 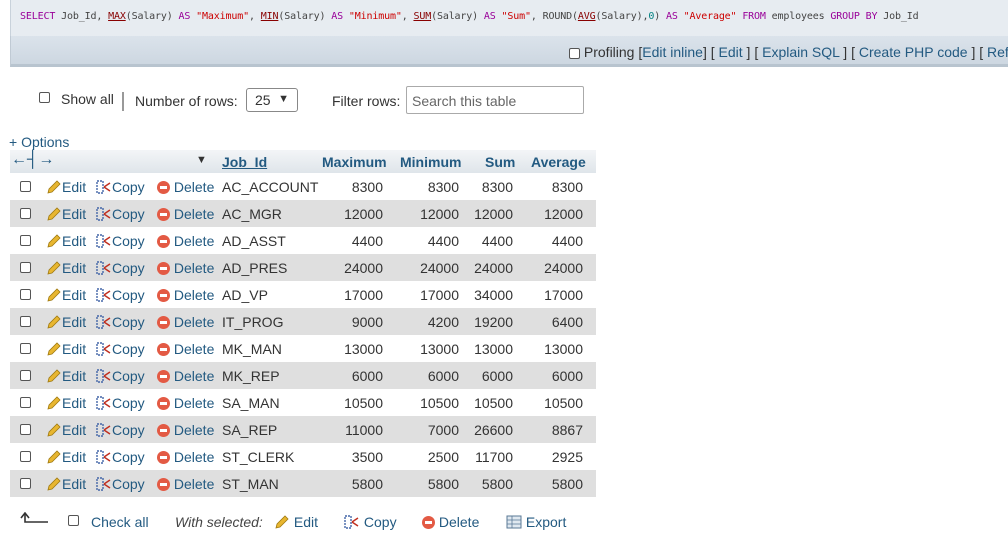 What do you see at coordinates (558, 162) in the screenshot?
I see `header-average: Average` at bounding box center [558, 162].